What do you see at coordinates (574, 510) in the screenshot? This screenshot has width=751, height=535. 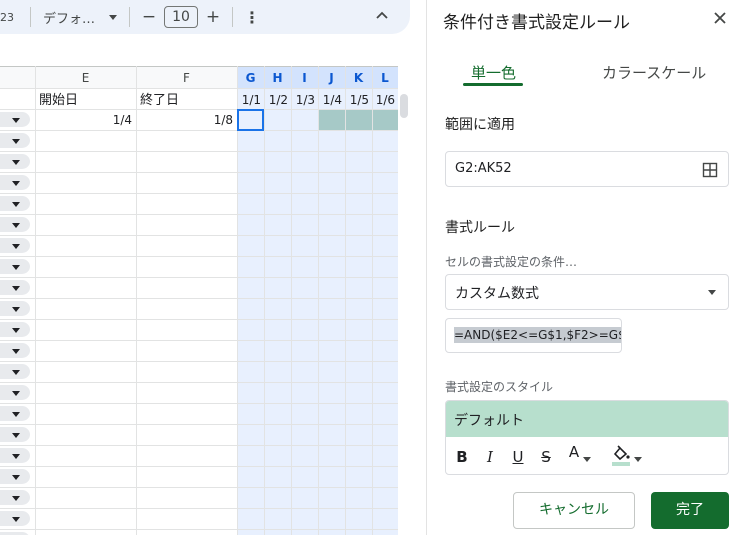 I see `cancel-button: キャンセル` at bounding box center [574, 510].